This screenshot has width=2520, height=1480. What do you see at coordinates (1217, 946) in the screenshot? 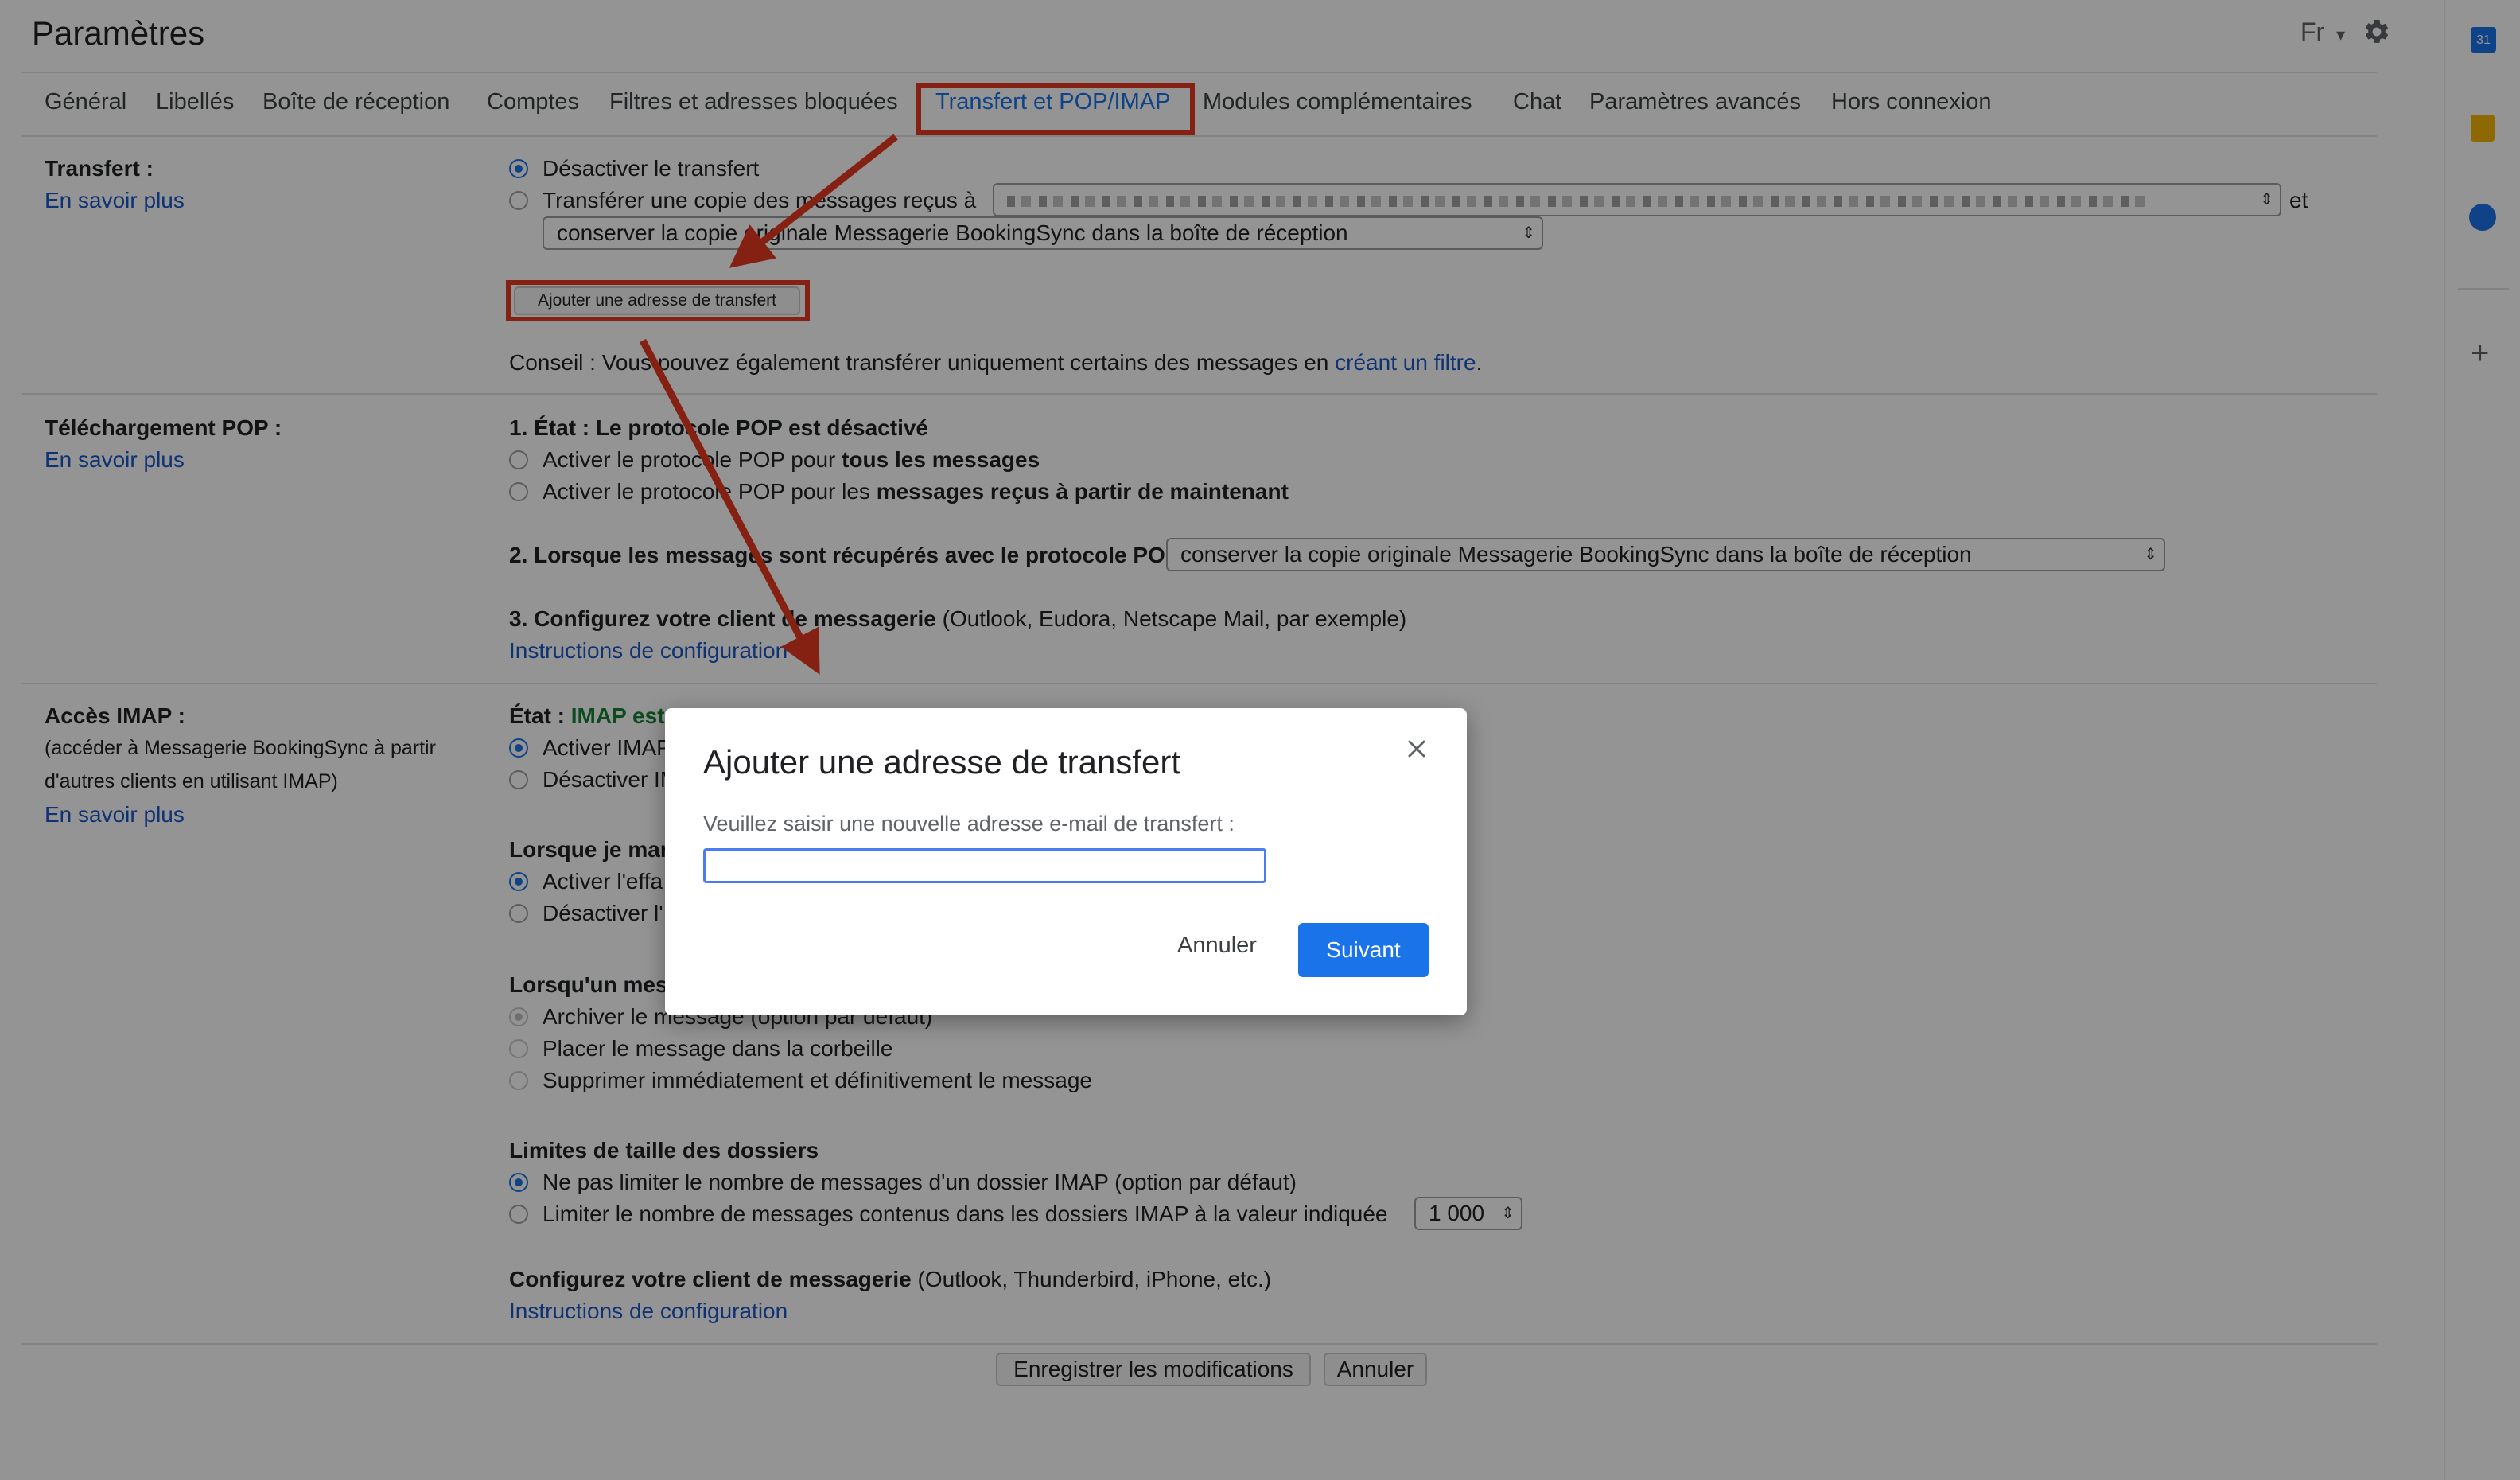
I see `dialog-cancel-button: Annuler` at bounding box center [1217, 946].